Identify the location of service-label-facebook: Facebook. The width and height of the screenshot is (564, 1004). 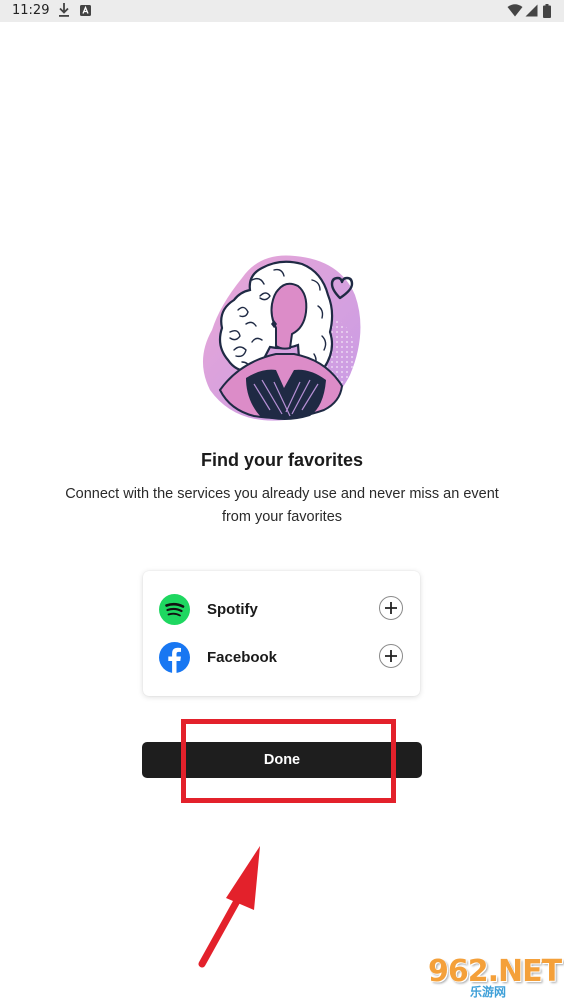
(242, 657).